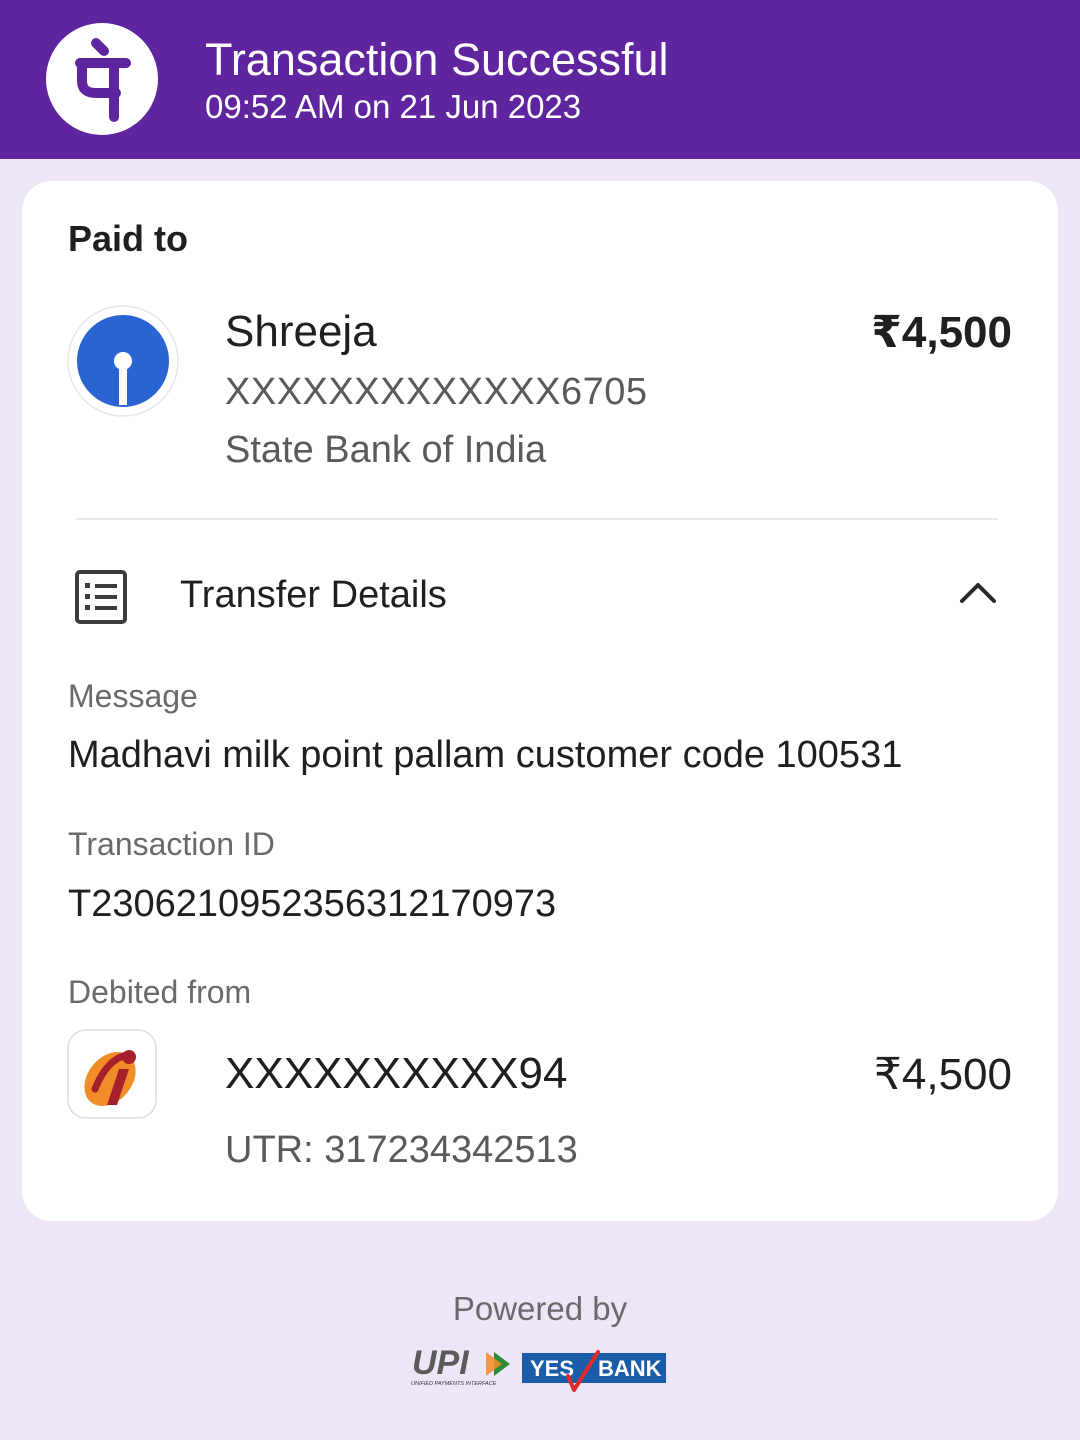 The height and width of the screenshot is (1440, 1080). Describe the element at coordinates (128, 238) in the screenshot. I see `paid-to-label: Paid to` at that location.